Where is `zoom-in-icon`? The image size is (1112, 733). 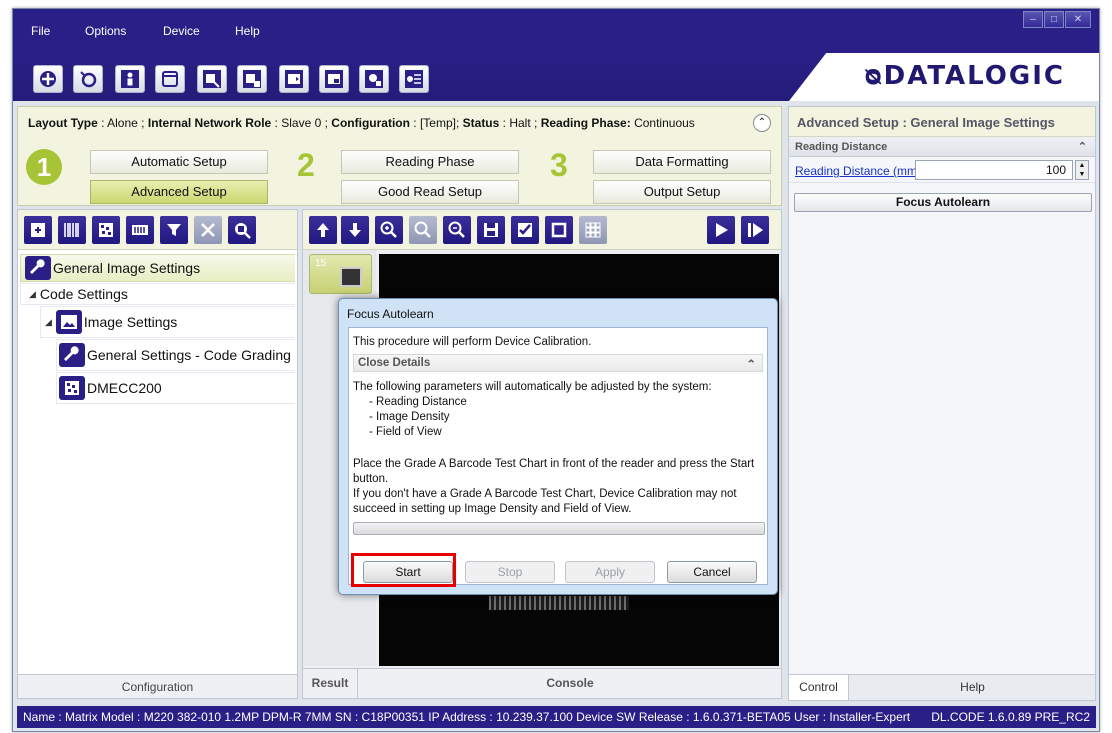 zoom-in-icon is located at coordinates (389, 230).